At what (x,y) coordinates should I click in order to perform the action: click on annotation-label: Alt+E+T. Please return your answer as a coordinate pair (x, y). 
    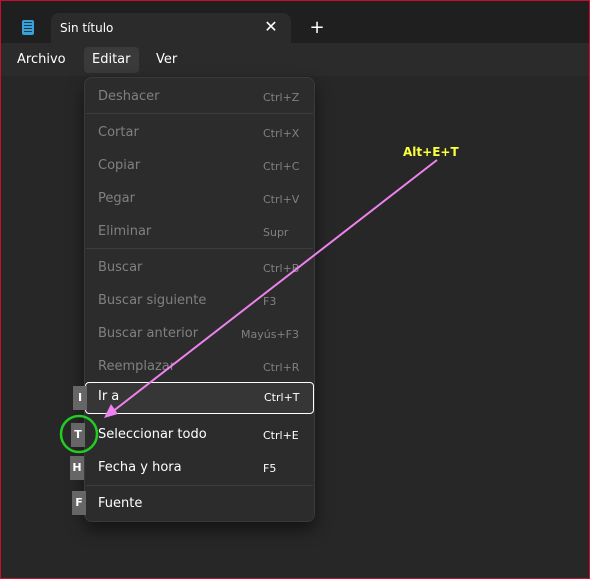
    Looking at the image, I should click on (431, 152).